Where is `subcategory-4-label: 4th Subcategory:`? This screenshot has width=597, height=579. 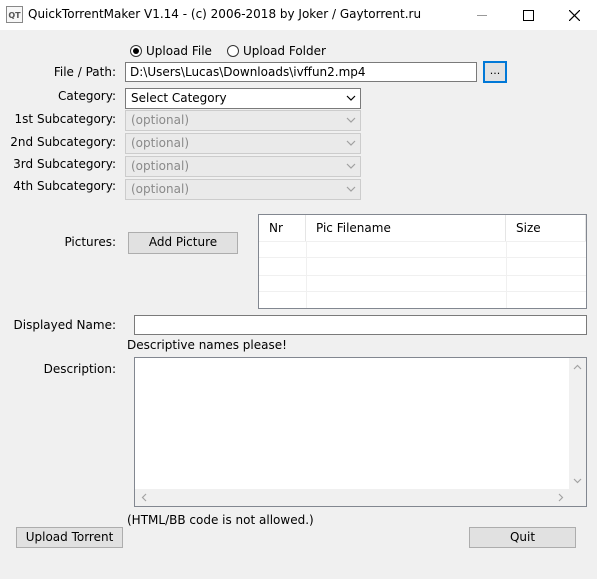
subcategory-4-label: 4th Subcategory: is located at coordinates (64, 186).